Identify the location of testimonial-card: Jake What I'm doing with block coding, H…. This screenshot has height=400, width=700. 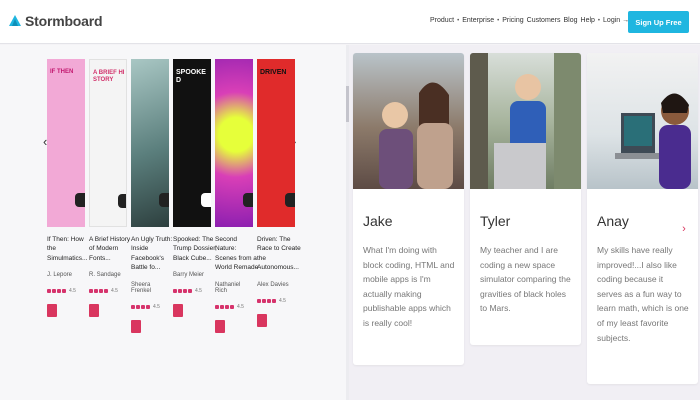
(408, 209).